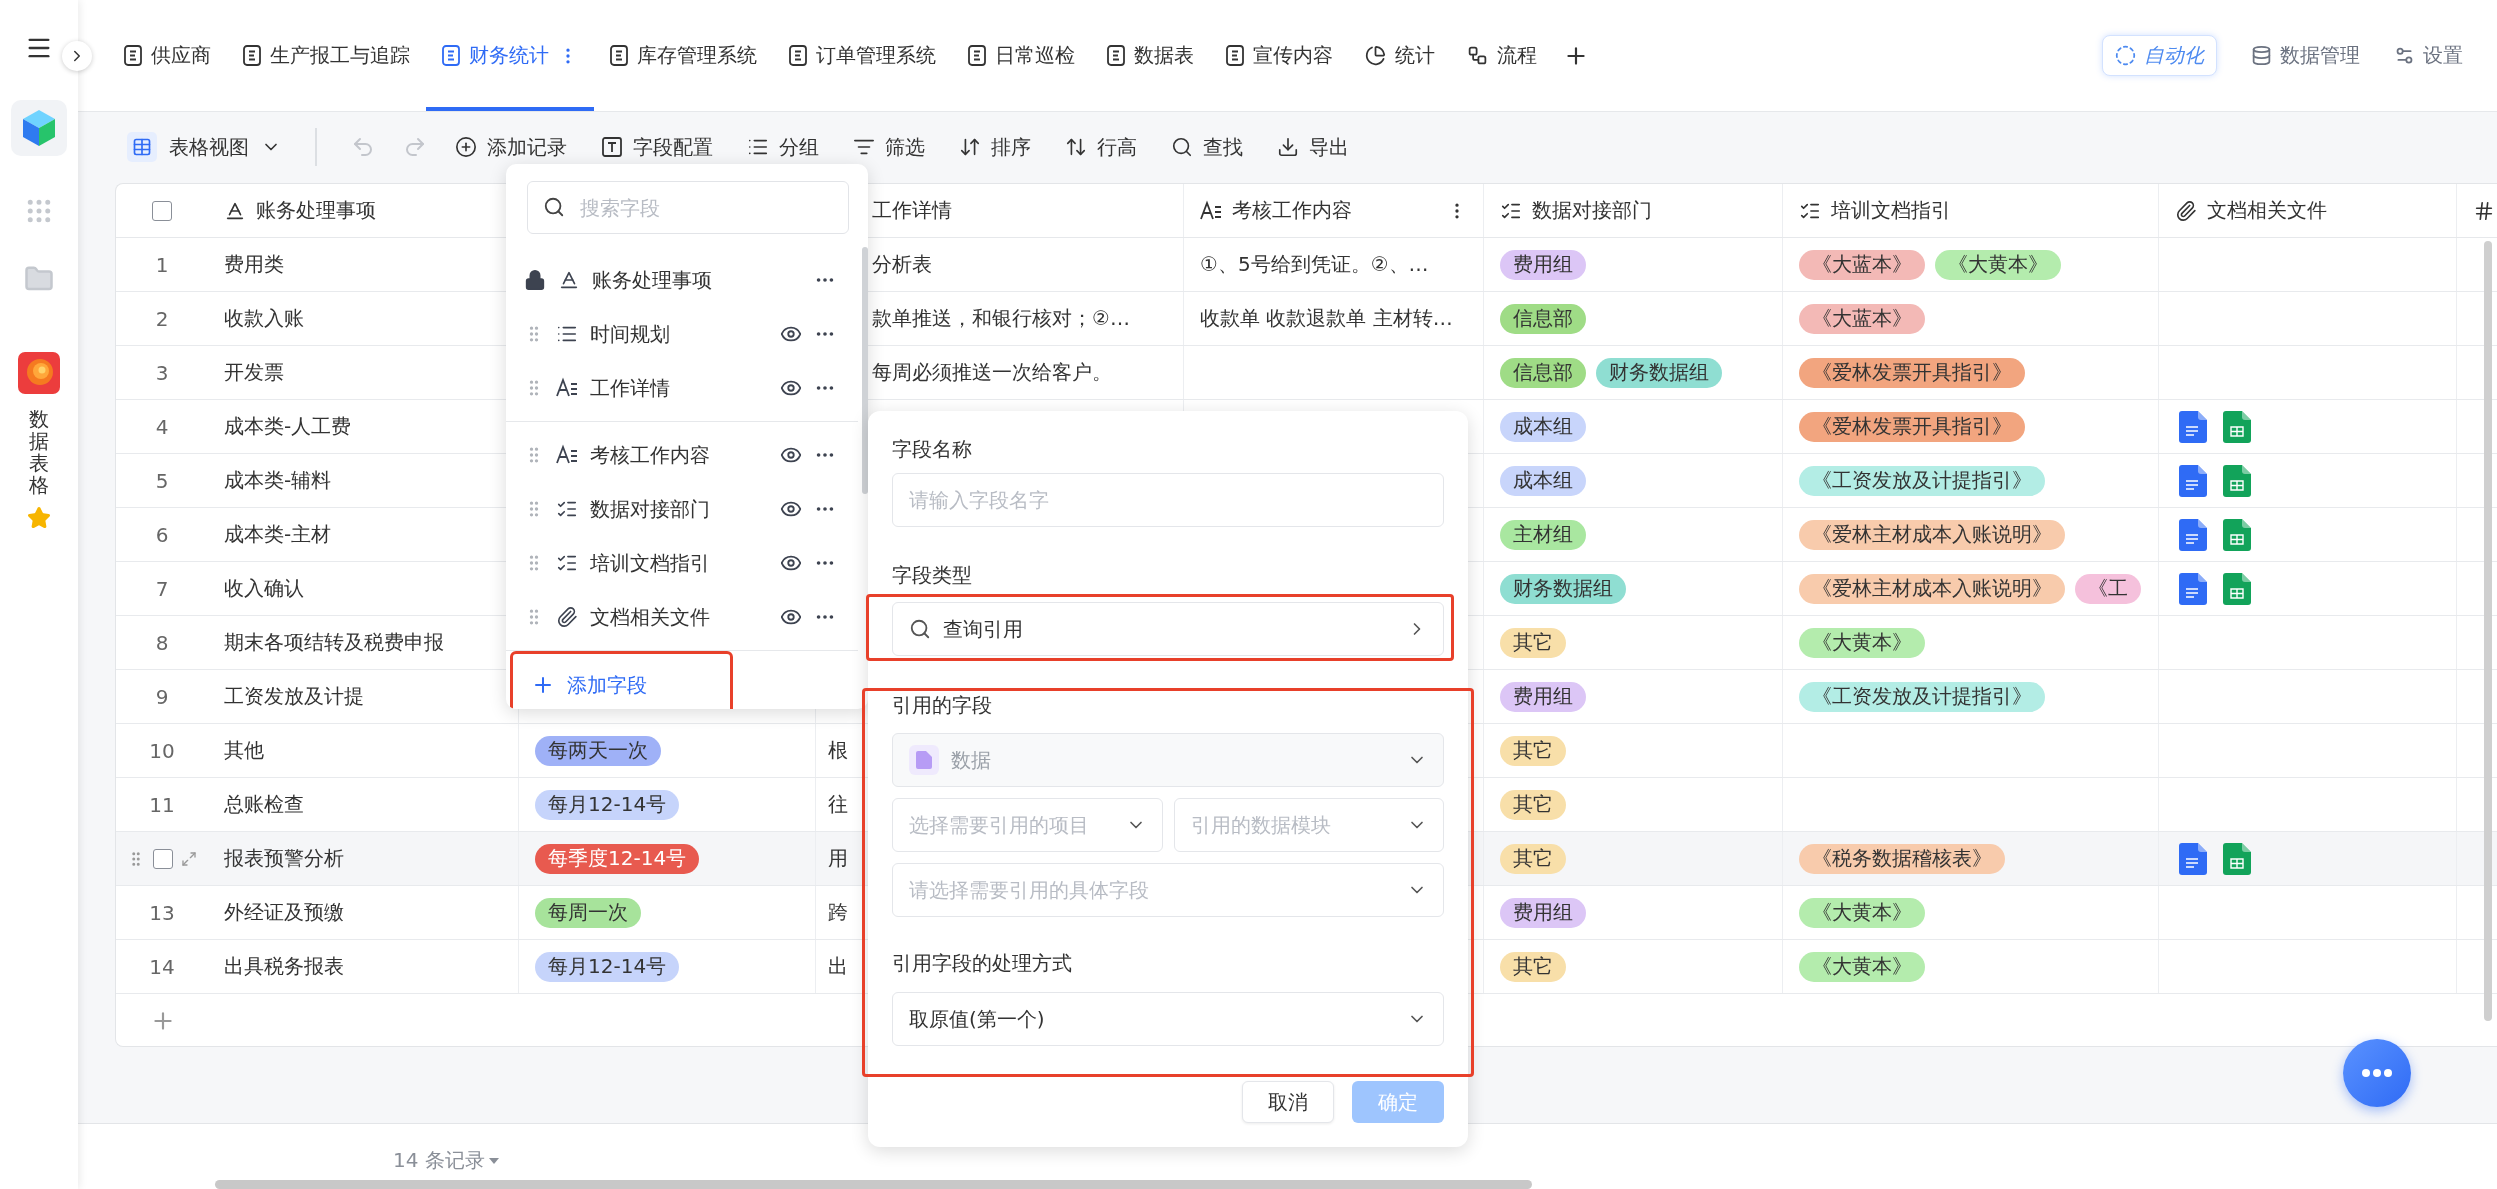  Describe the element at coordinates (1563, 588) in the screenshot. I see `tag: 财务数据组` at that location.